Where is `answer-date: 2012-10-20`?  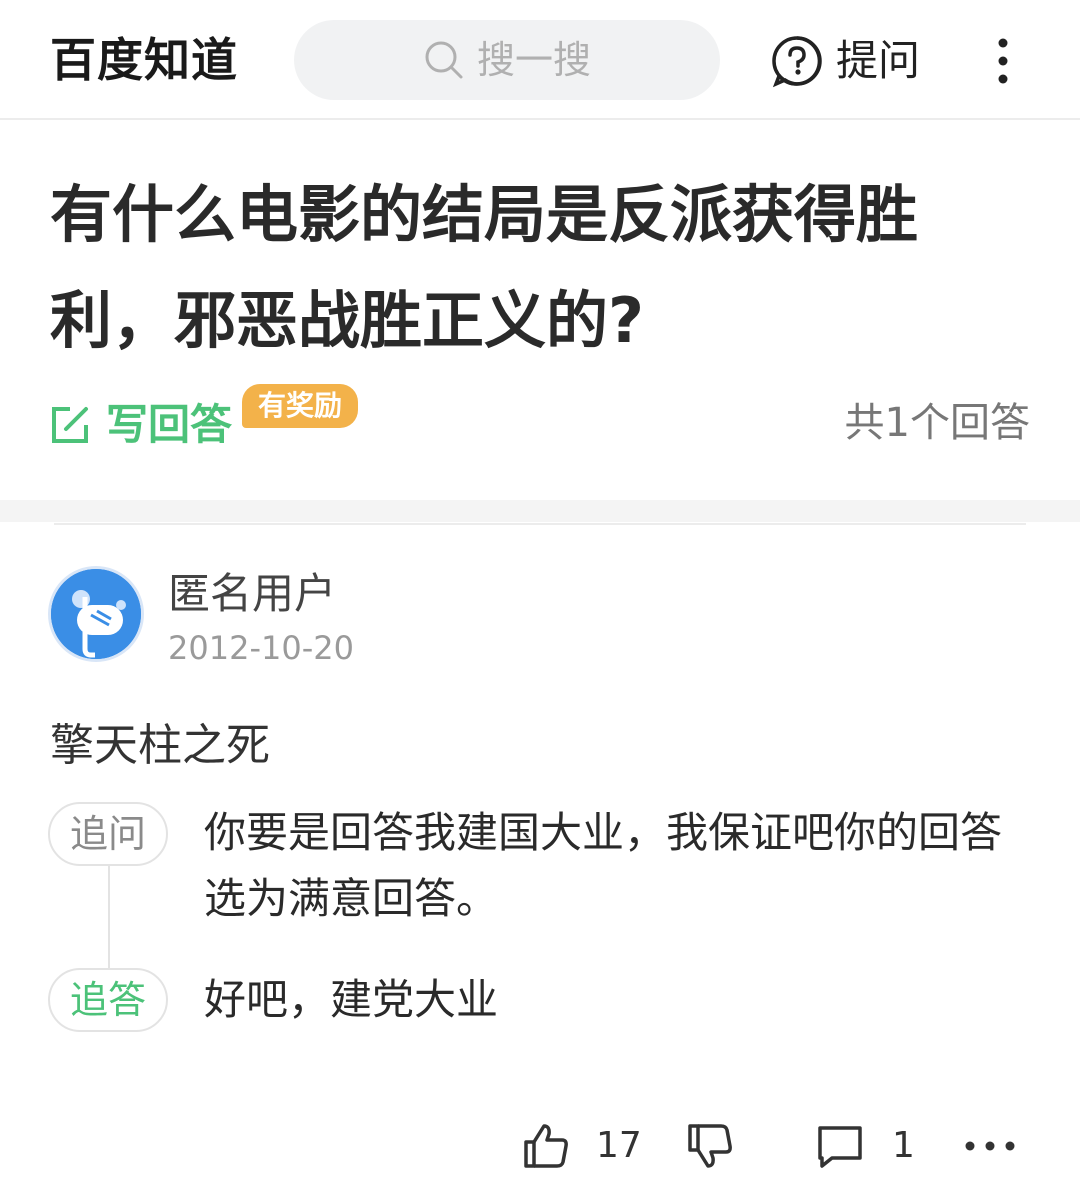
answer-date: 2012-10-20 is located at coordinates (261, 648).